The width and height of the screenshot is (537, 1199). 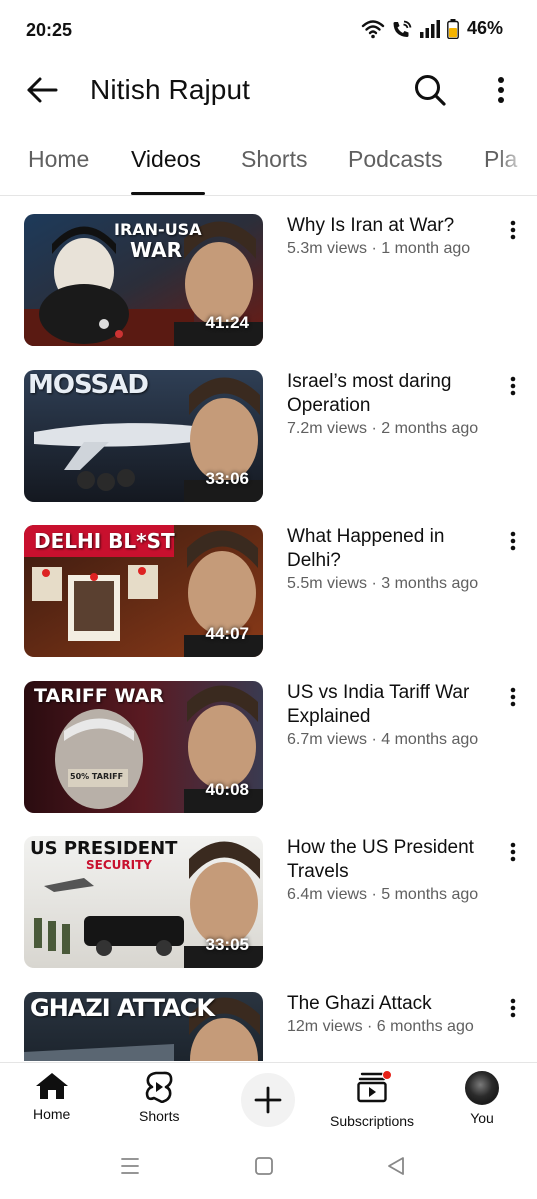 What do you see at coordinates (122, 1008) in the screenshot?
I see `thumbnail-text: GHAZI ATTACK` at bounding box center [122, 1008].